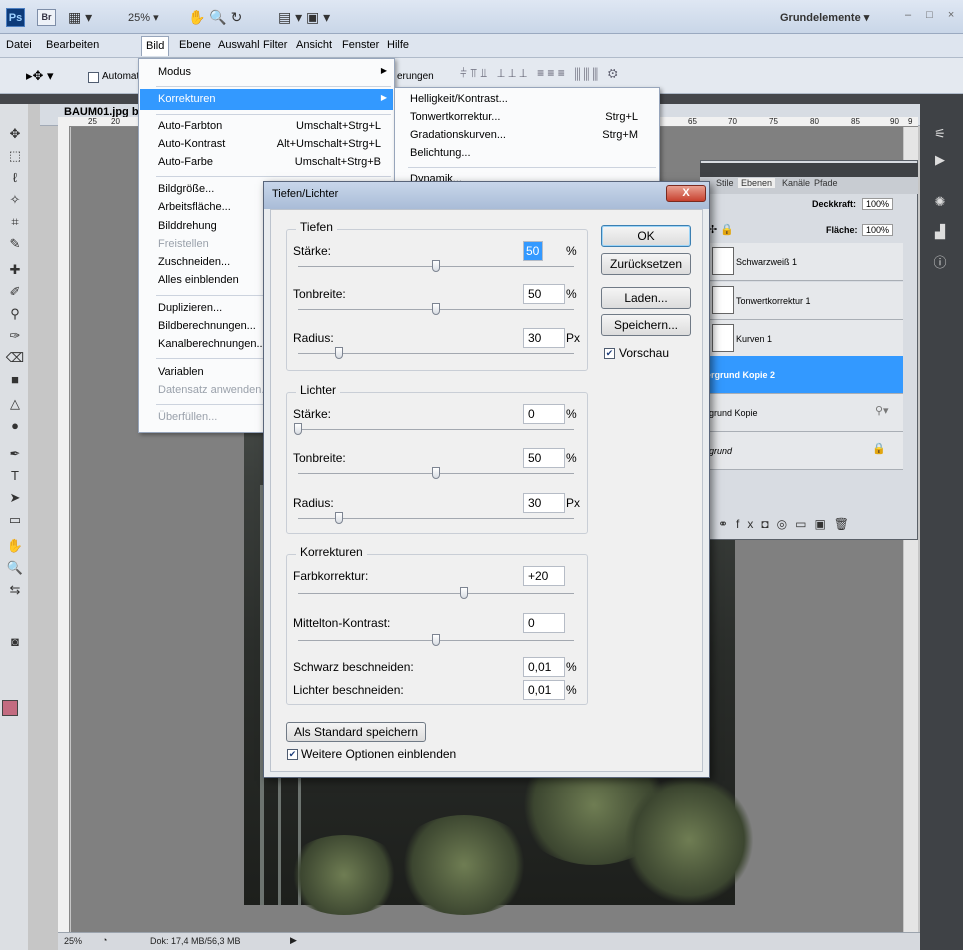  Describe the element at coordinates (15, 520) in the screenshot. I see `shape-tool-icon: ▭` at that location.